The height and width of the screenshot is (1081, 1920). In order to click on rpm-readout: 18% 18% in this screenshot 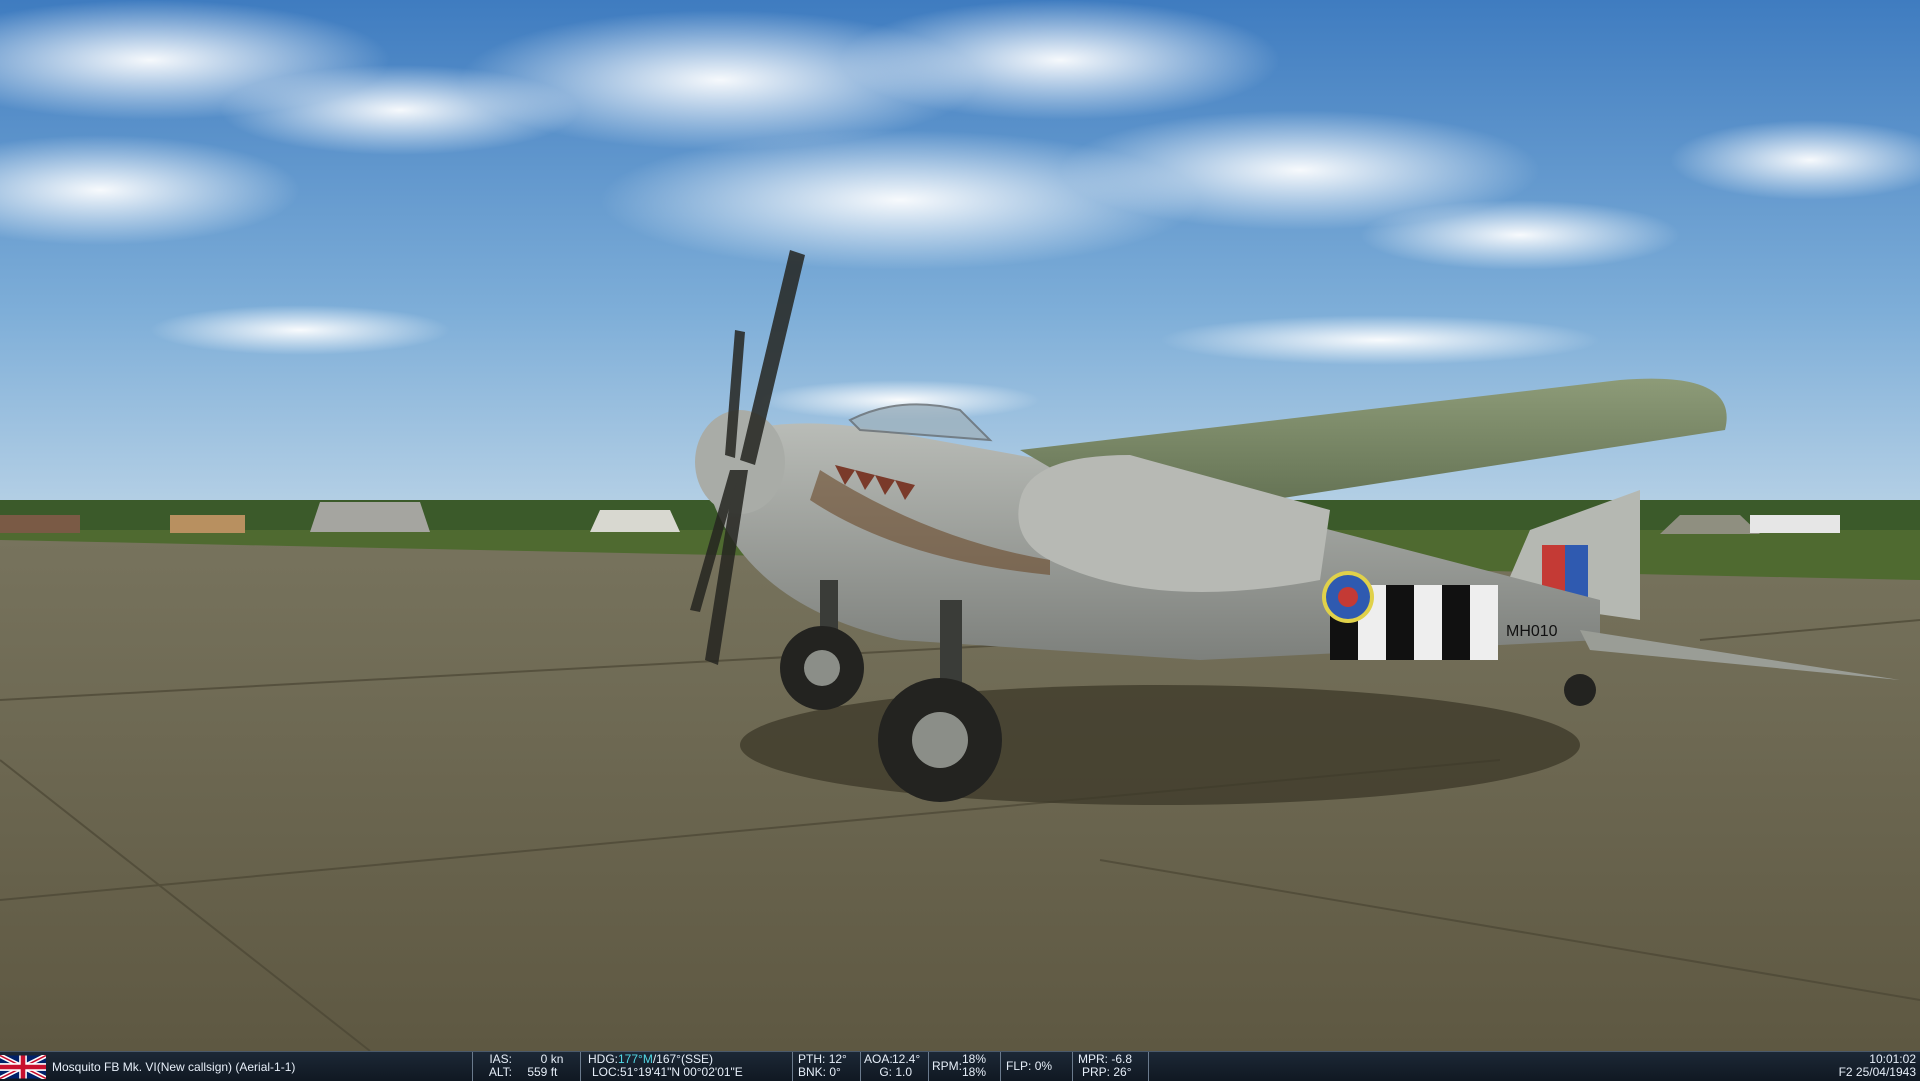, I will do `click(977, 1066)`.